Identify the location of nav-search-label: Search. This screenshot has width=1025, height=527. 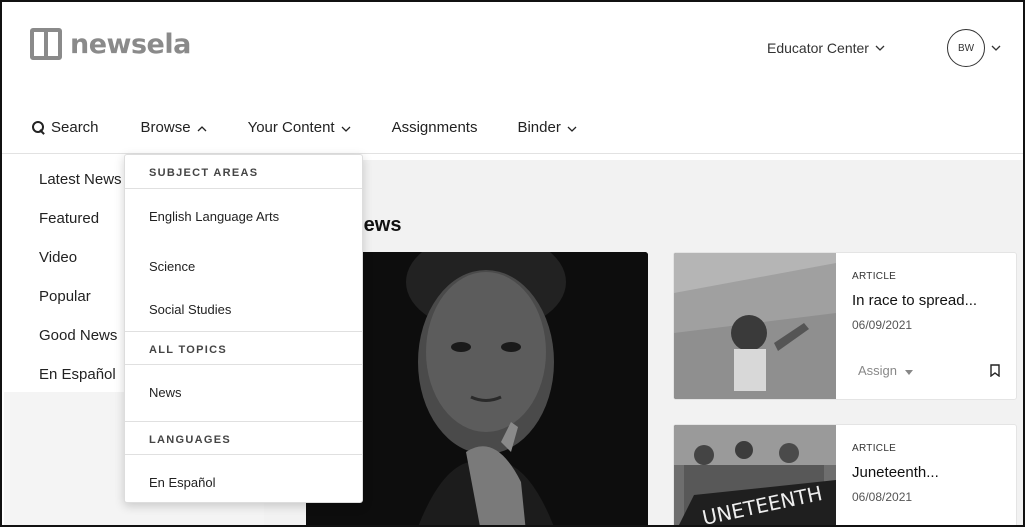
(75, 127).